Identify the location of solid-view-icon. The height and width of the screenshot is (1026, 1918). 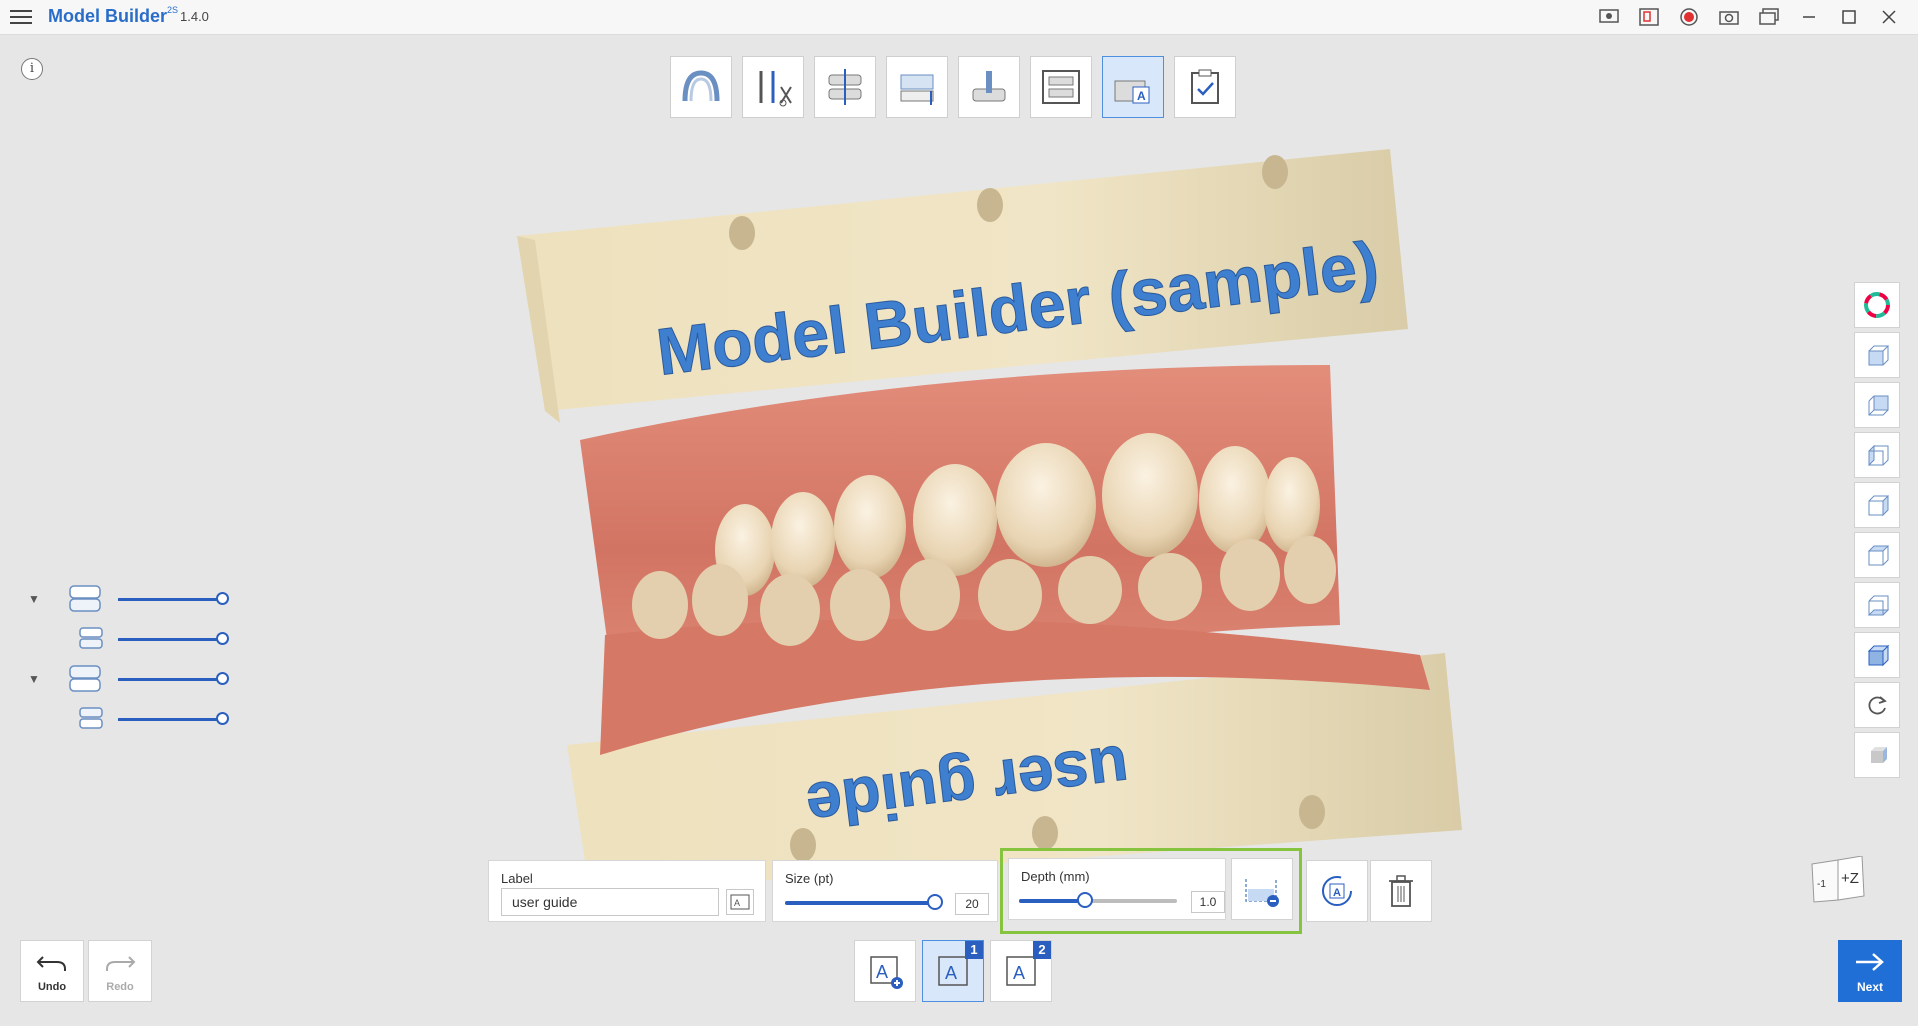
(1877, 755).